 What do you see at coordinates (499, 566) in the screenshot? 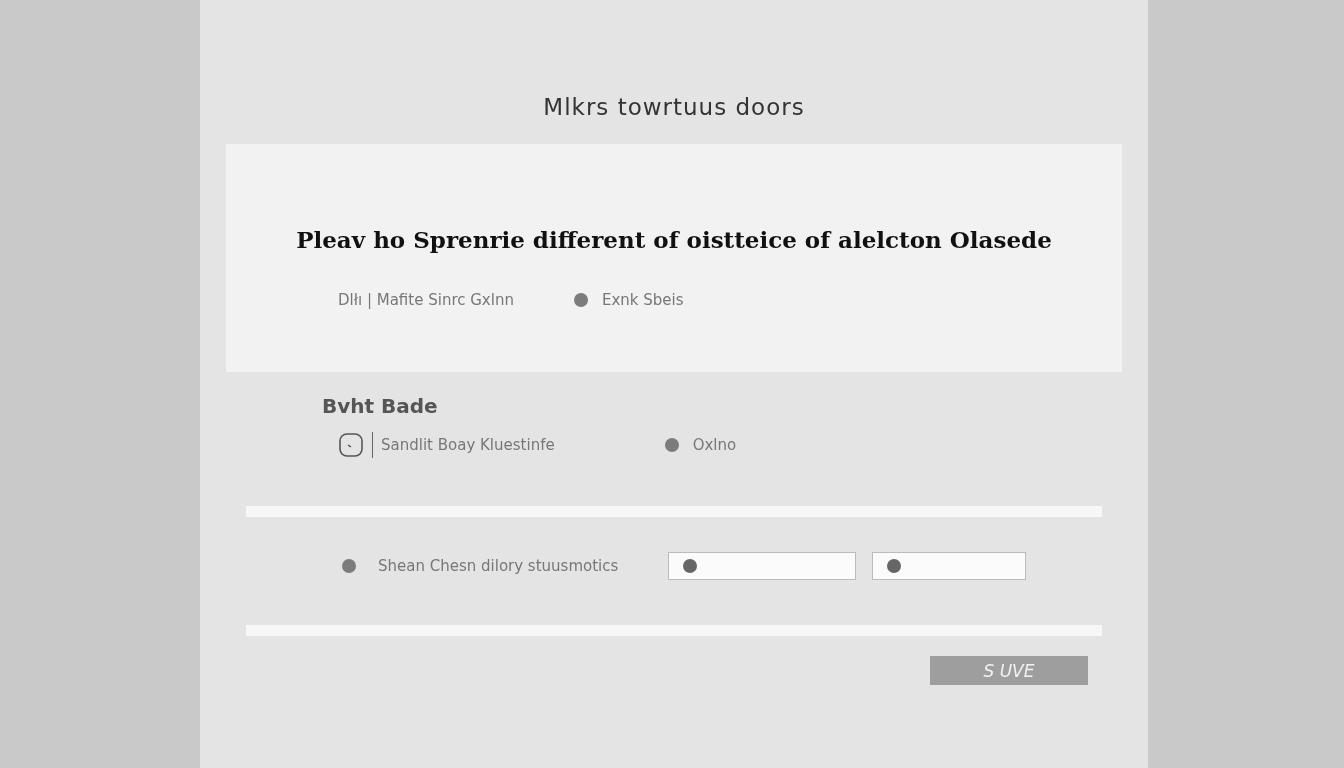
I see `field-label: Shean Chesn dilory stuusmotics` at bounding box center [499, 566].